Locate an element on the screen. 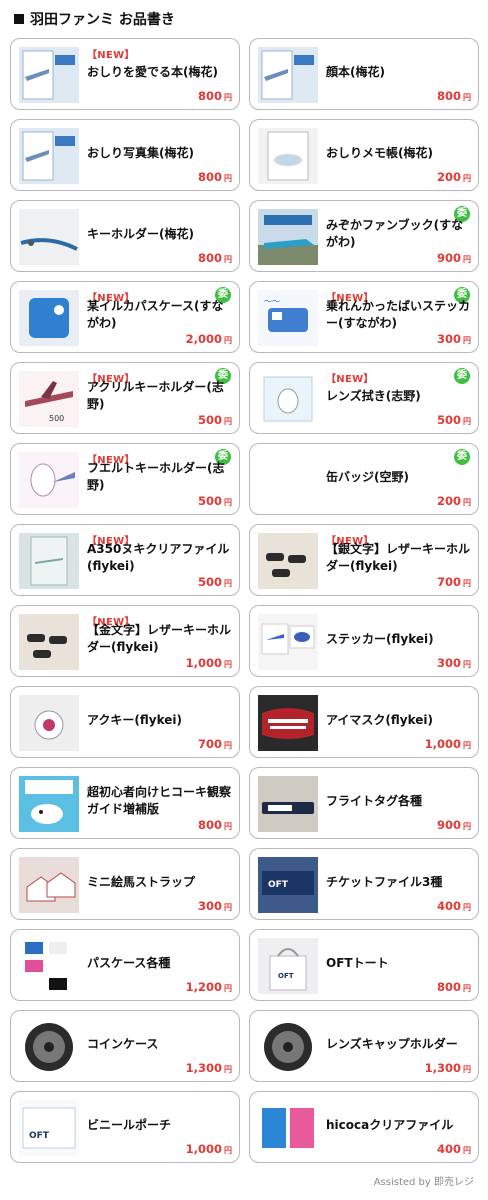  product-thumbnail: 500 is located at coordinates (49, 399).